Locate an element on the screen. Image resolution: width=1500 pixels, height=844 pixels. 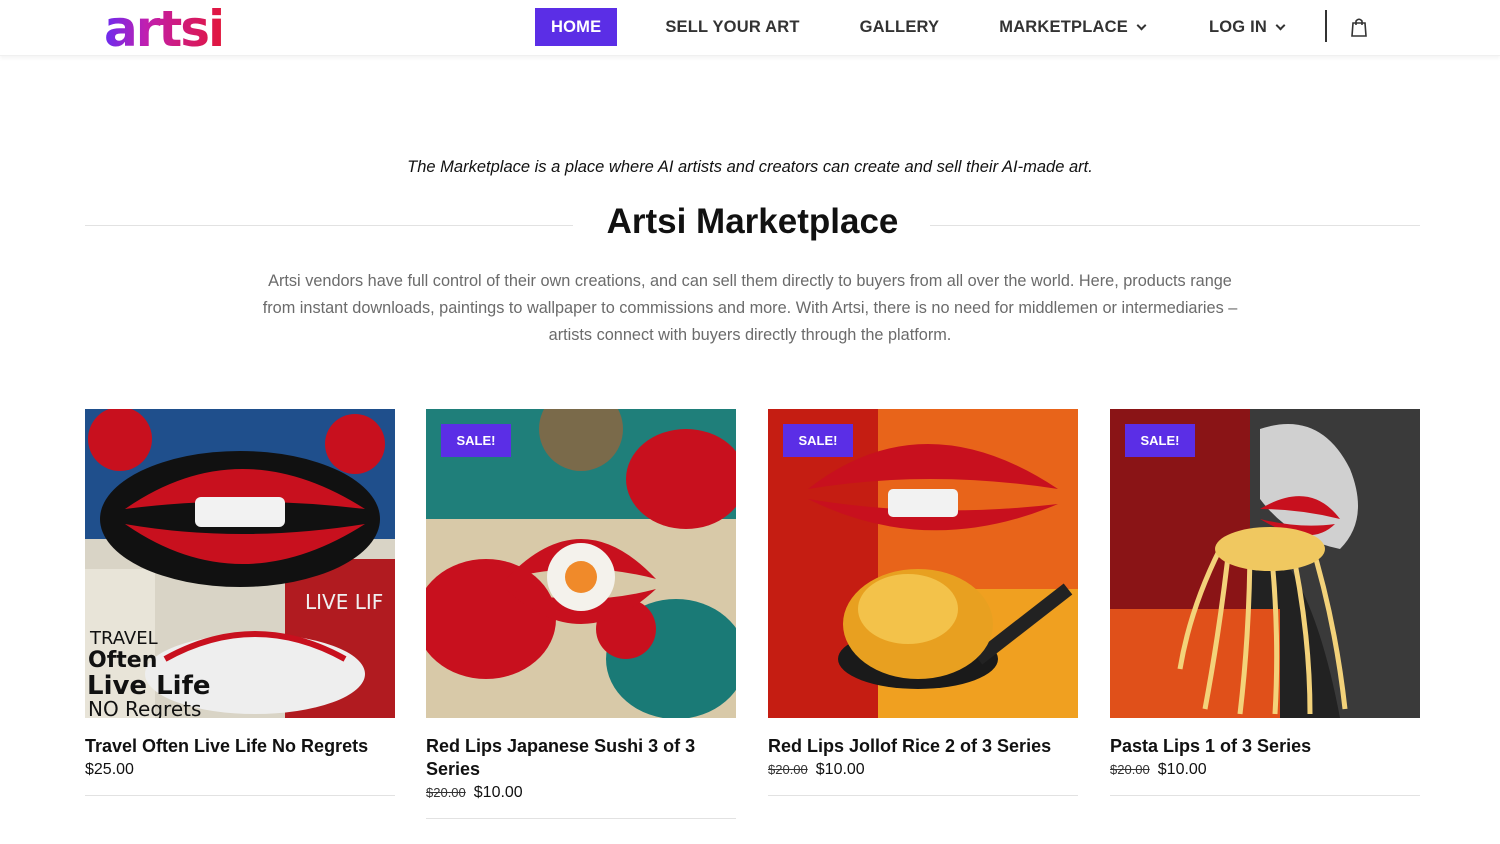
nav-home: HOME is located at coordinates (576, 27).